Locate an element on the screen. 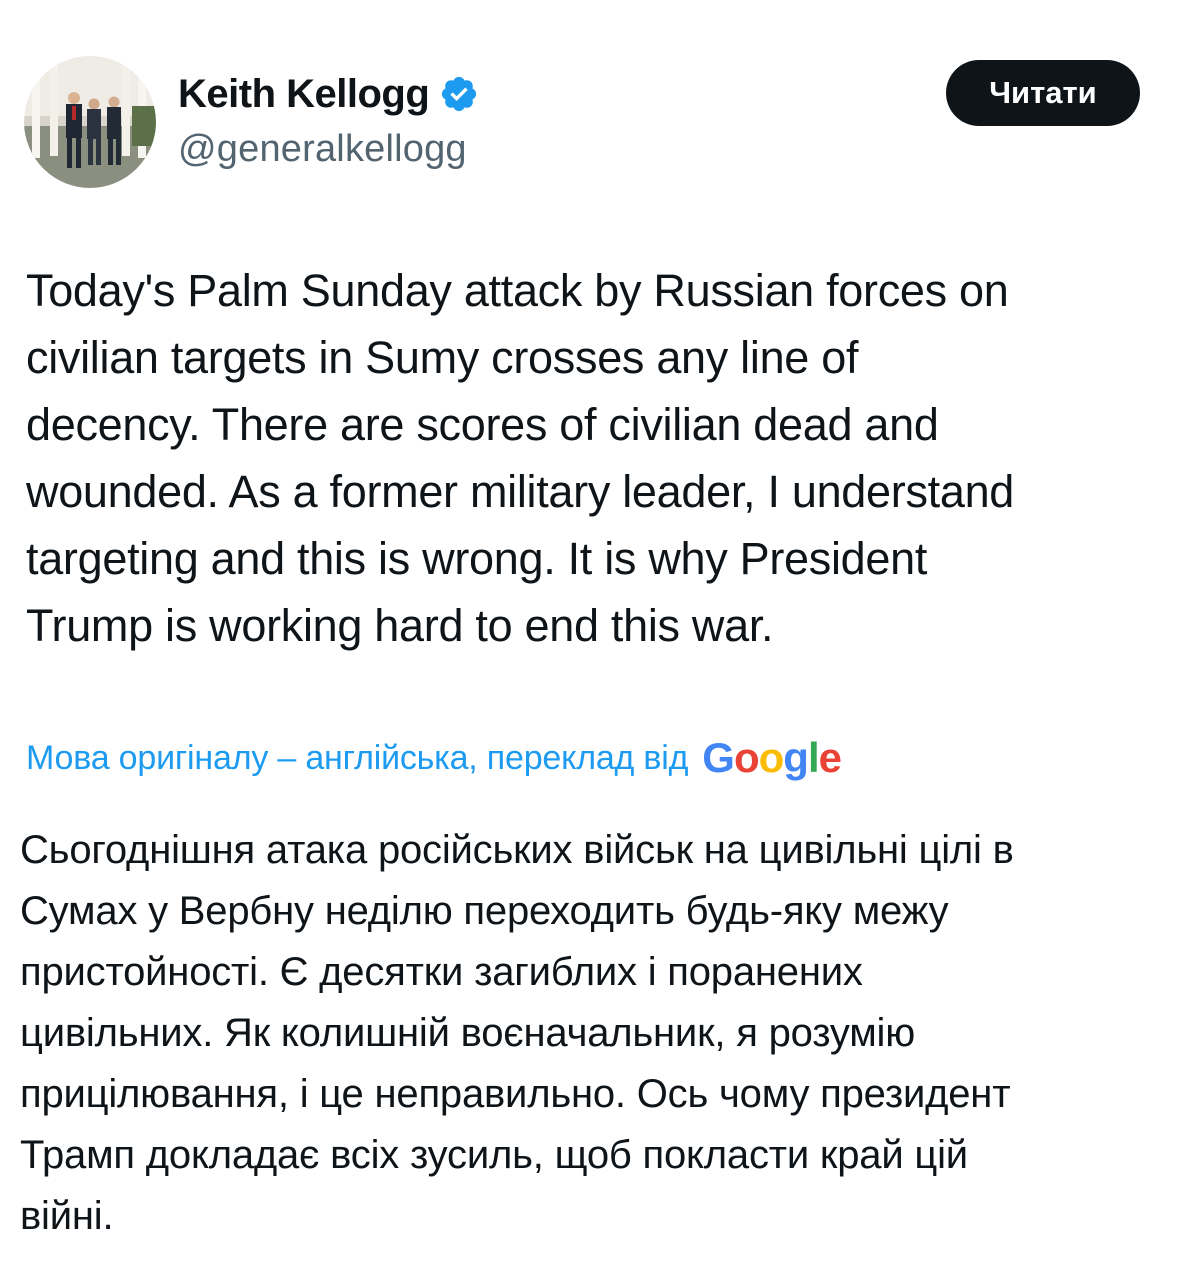  name-row: Keith Kellogg is located at coordinates (328, 94).